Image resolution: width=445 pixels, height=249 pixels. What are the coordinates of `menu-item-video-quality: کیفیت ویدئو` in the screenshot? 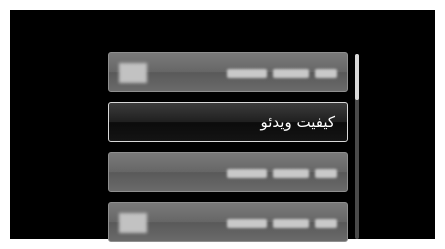 It's located at (228, 122).